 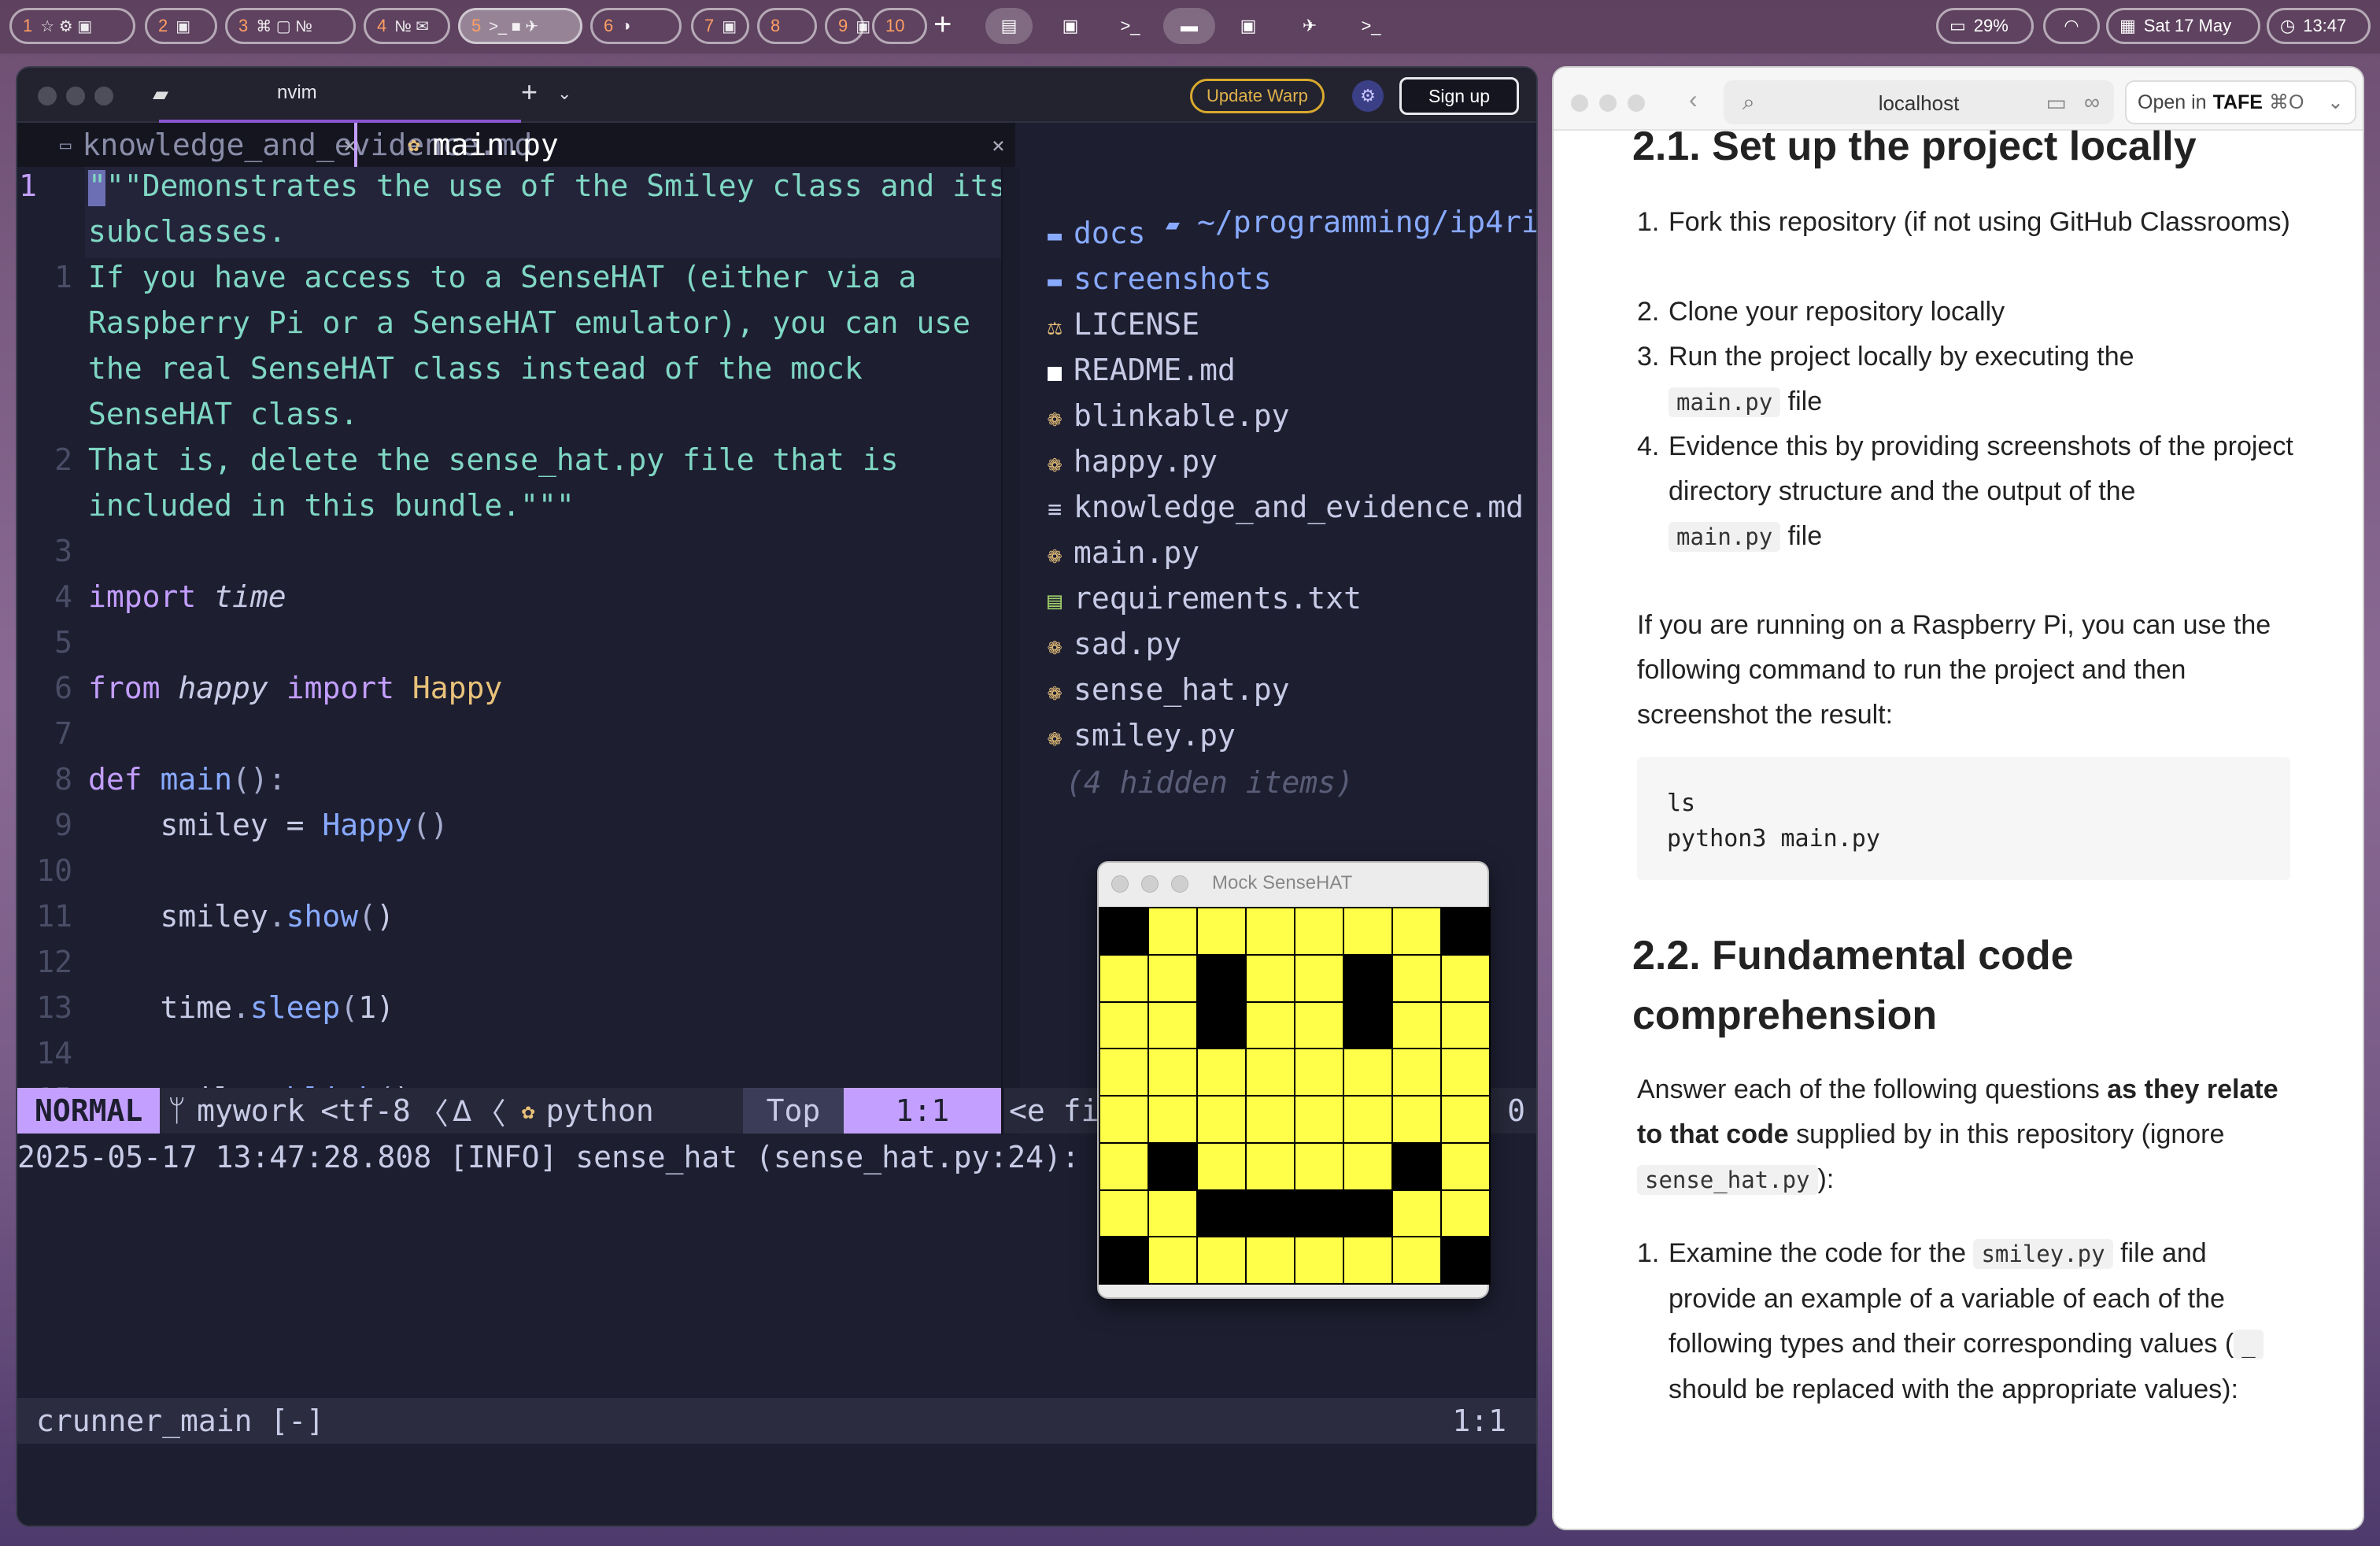 What do you see at coordinates (899, 26) in the screenshot?
I see `workspace-10: 10` at bounding box center [899, 26].